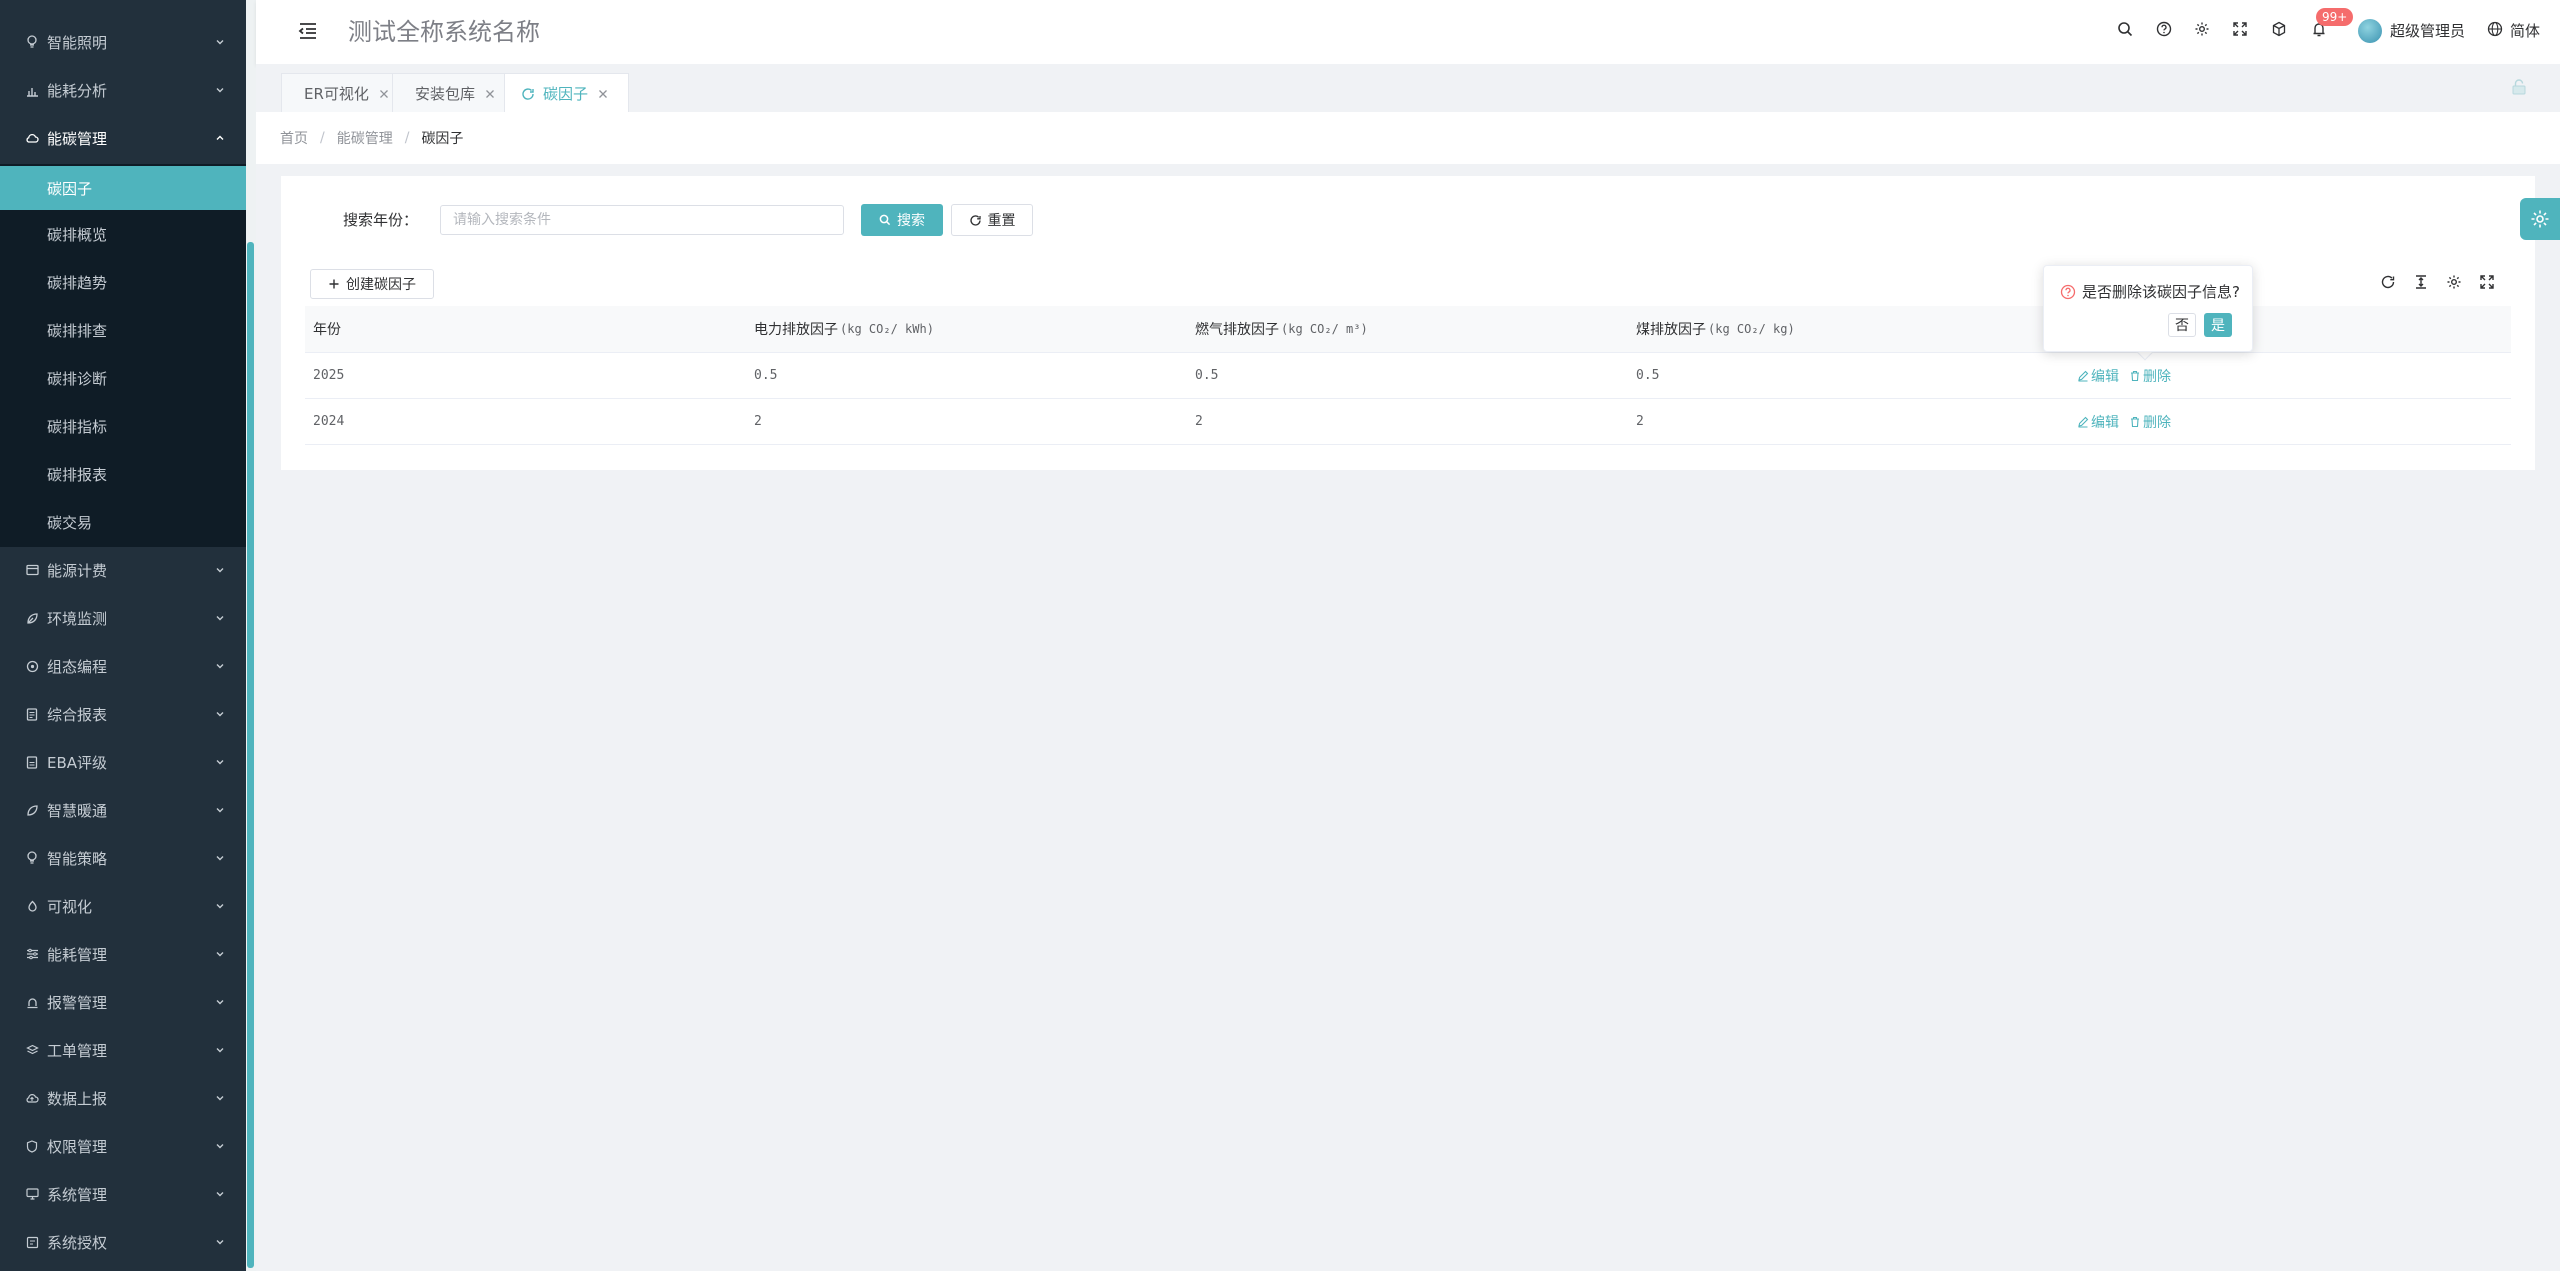 The image size is (2560, 1271). Describe the element at coordinates (2218, 325) in the screenshot. I see `confirm-button: 是` at that location.